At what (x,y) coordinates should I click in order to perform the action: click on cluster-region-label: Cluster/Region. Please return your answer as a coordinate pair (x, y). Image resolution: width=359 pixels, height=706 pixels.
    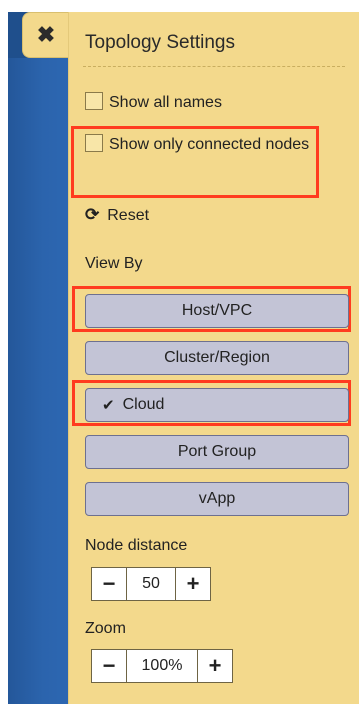
    Looking at the image, I should click on (217, 357).